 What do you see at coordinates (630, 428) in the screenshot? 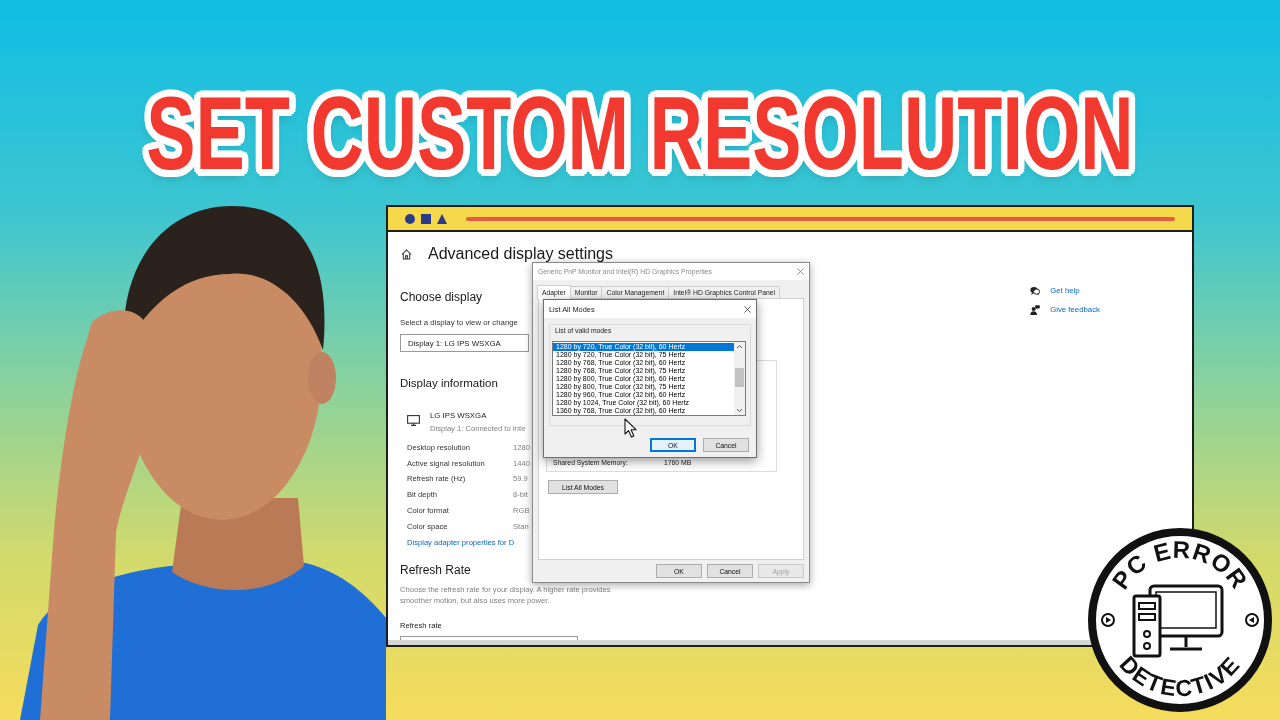
I see `mouse-pointer-icon` at bounding box center [630, 428].